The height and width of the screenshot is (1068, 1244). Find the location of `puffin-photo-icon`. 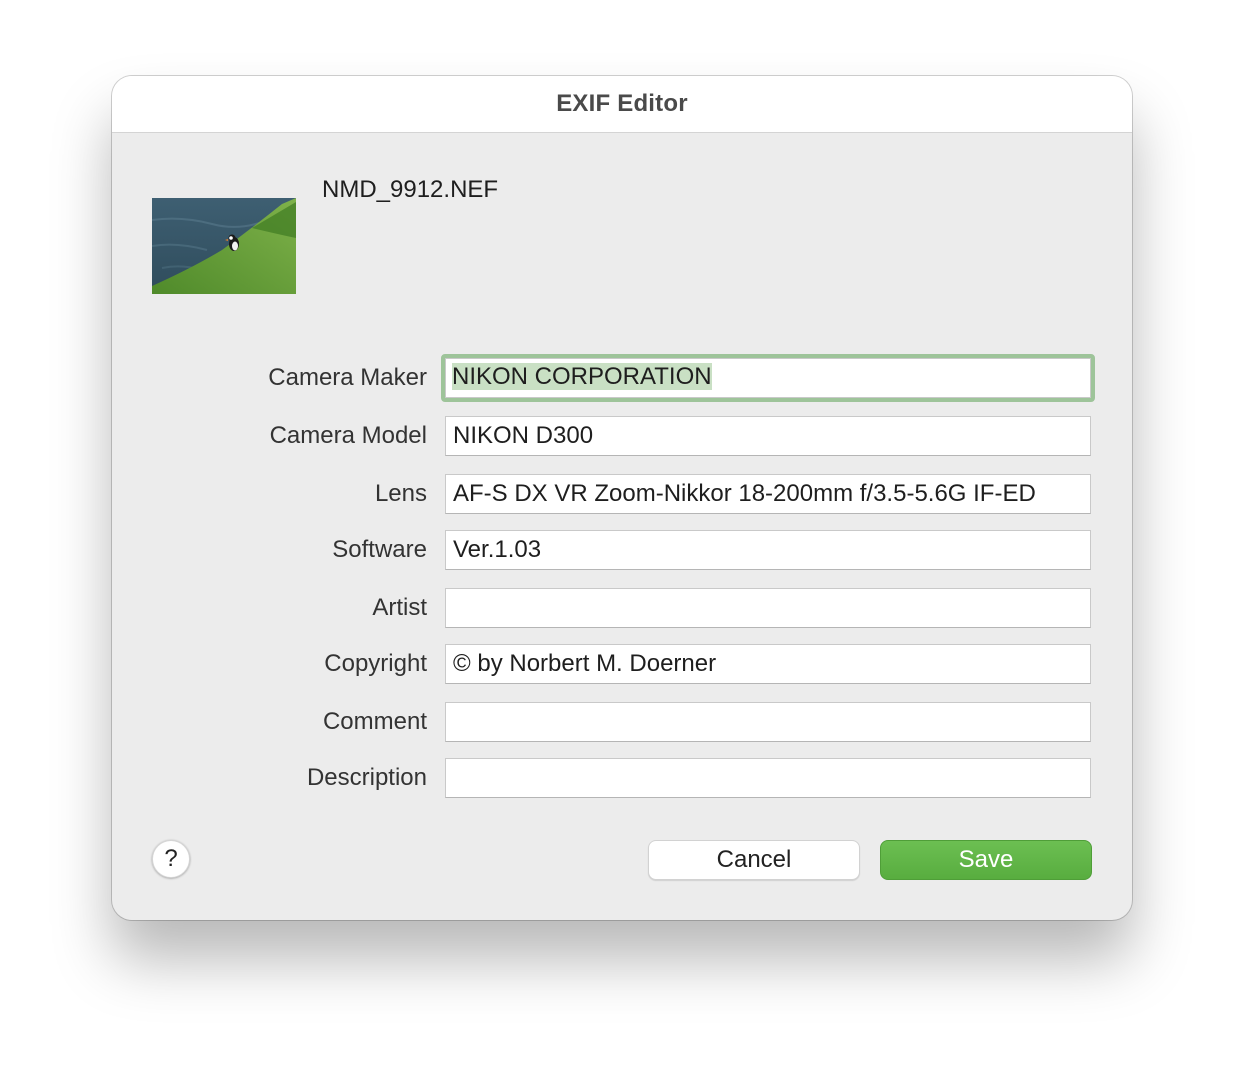

puffin-photo-icon is located at coordinates (224, 246).